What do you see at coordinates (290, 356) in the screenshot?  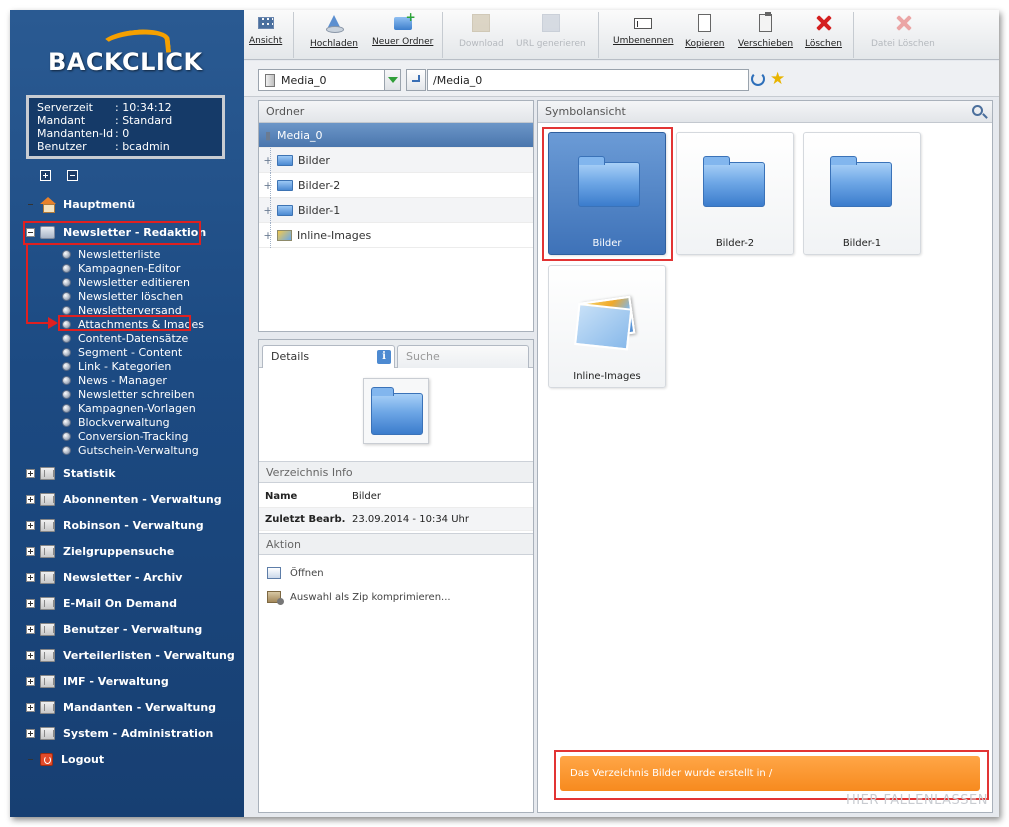 I see `tab-label: Details` at bounding box center [290, 356].